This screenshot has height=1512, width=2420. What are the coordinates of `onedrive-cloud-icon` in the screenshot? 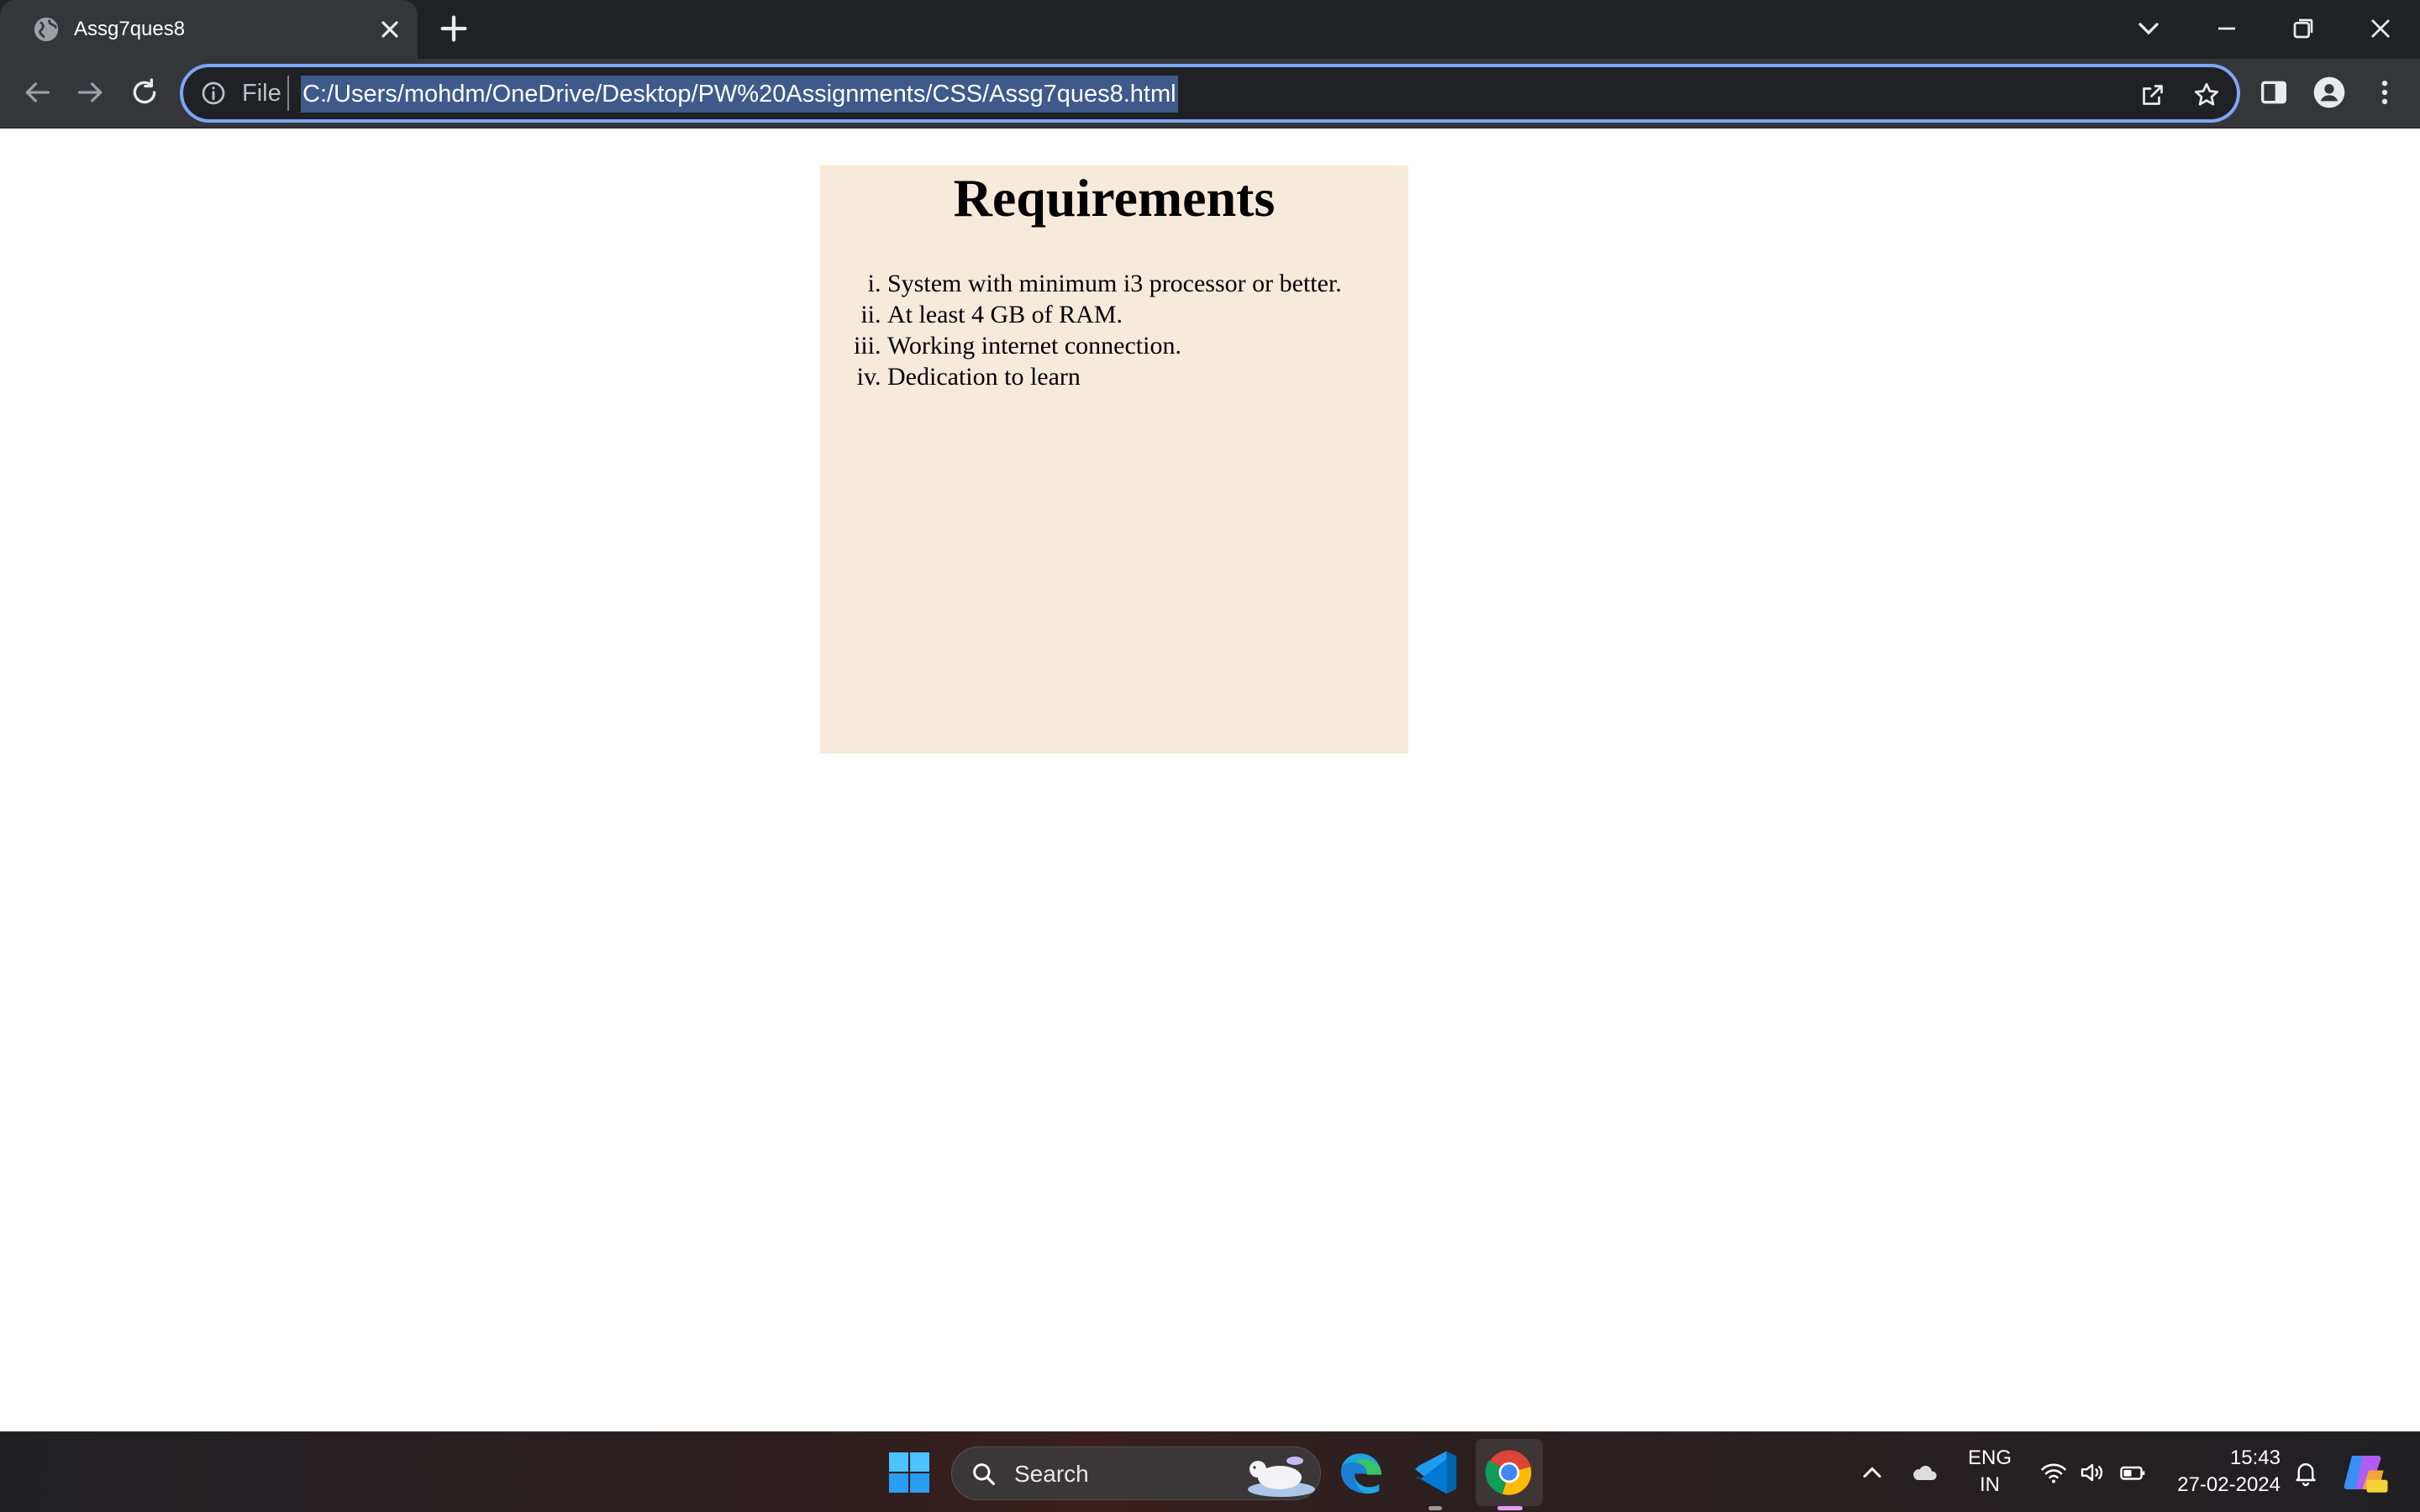 It's located at (1924, 1472).